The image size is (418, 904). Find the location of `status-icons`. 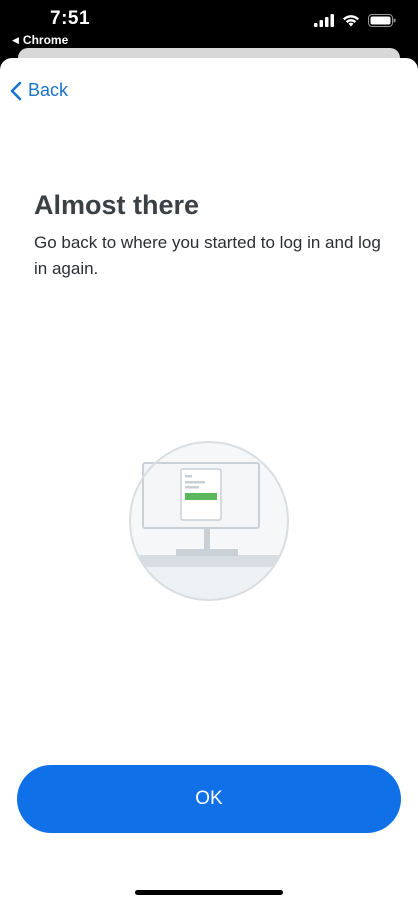

status-icons is located at coordinates (355, 20).